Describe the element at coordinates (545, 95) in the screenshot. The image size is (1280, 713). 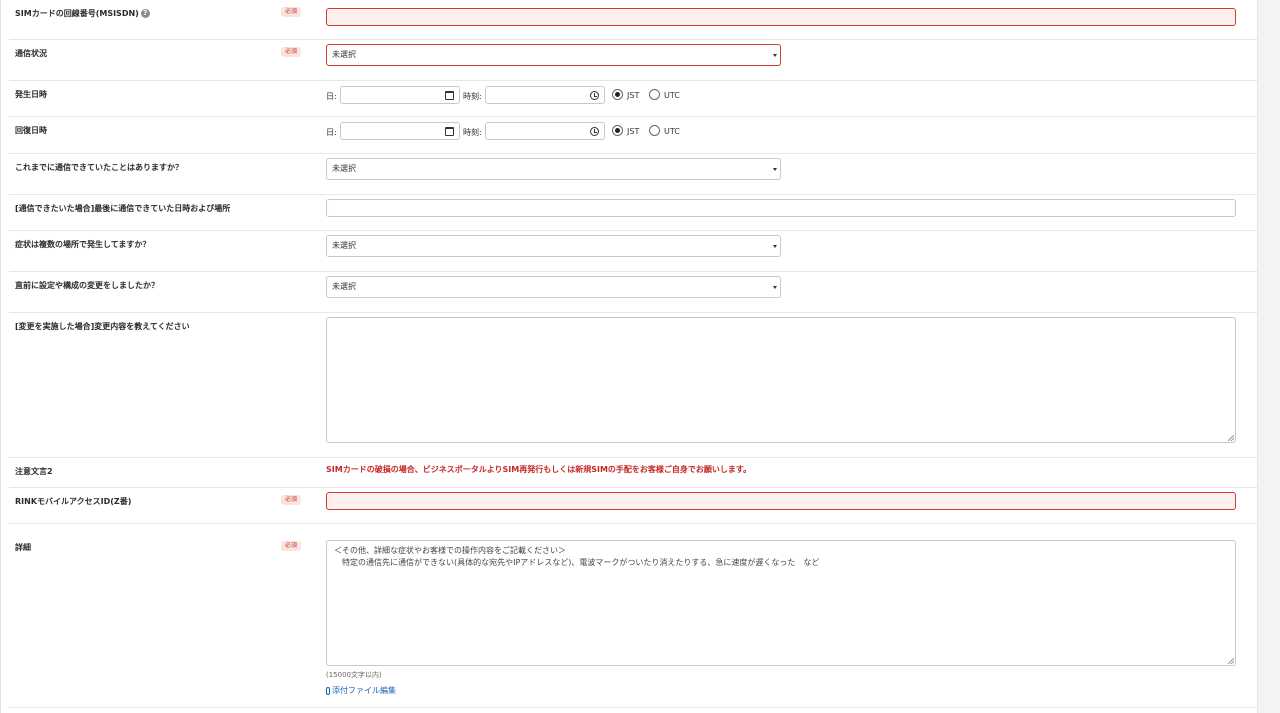
I see `occurred-time-input` at that location.